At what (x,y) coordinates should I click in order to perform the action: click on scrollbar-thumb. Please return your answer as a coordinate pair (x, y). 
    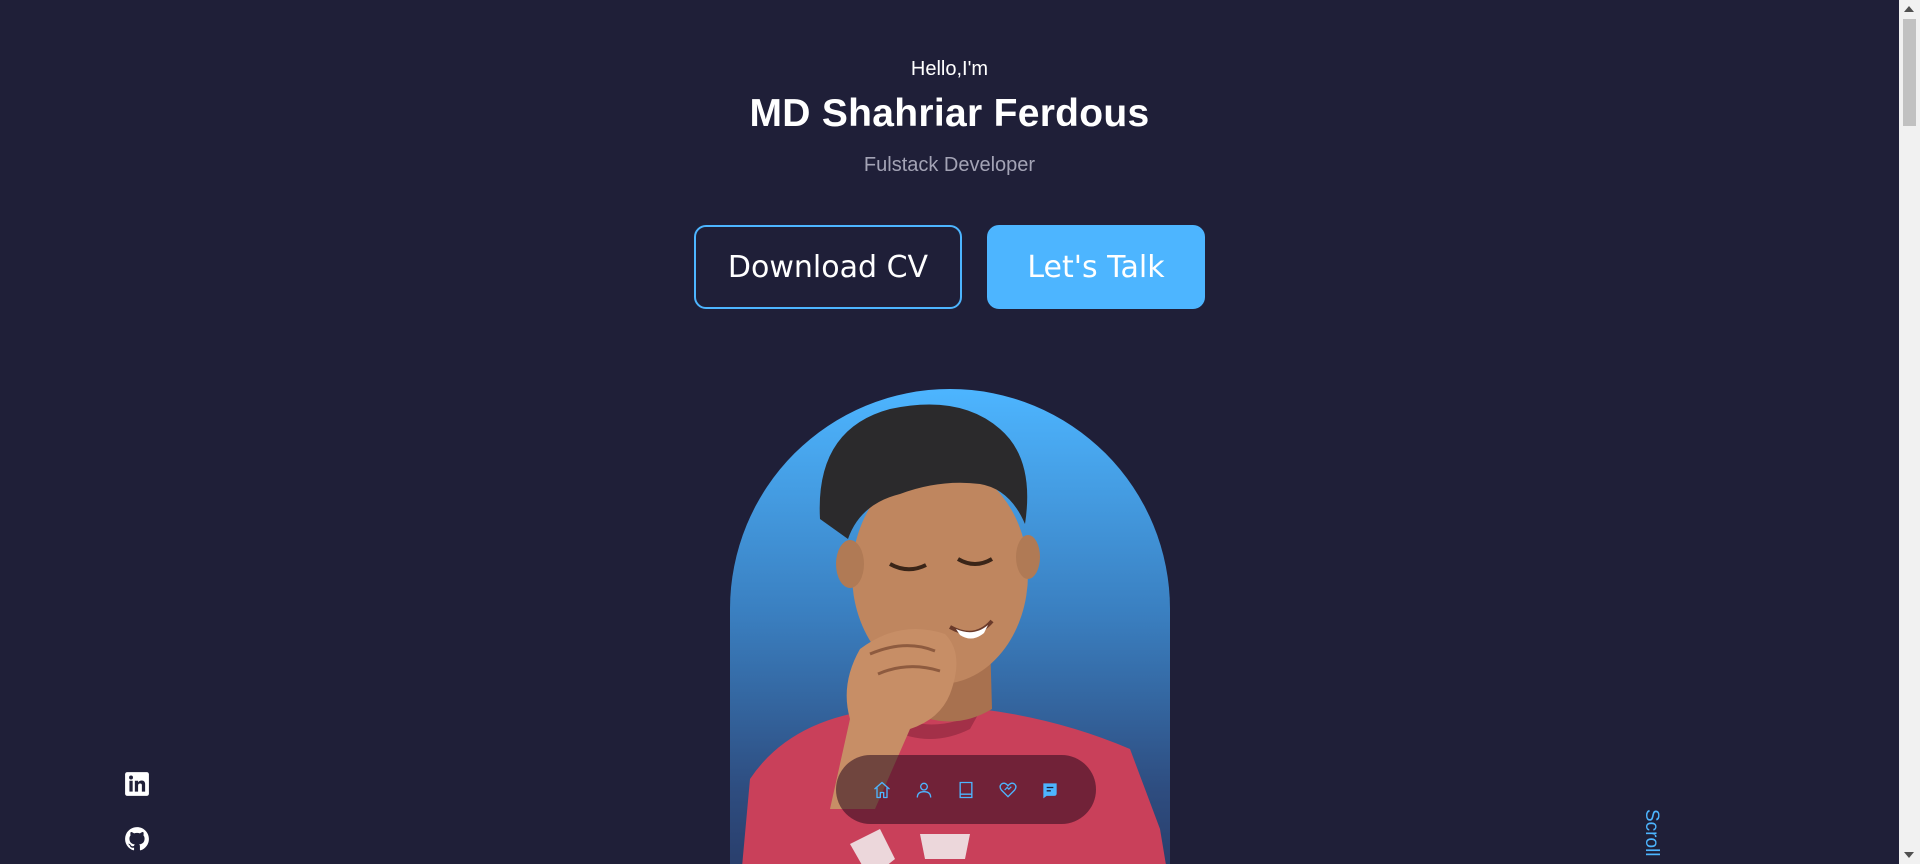
    Looking at the image, I should click on (1909, 72).